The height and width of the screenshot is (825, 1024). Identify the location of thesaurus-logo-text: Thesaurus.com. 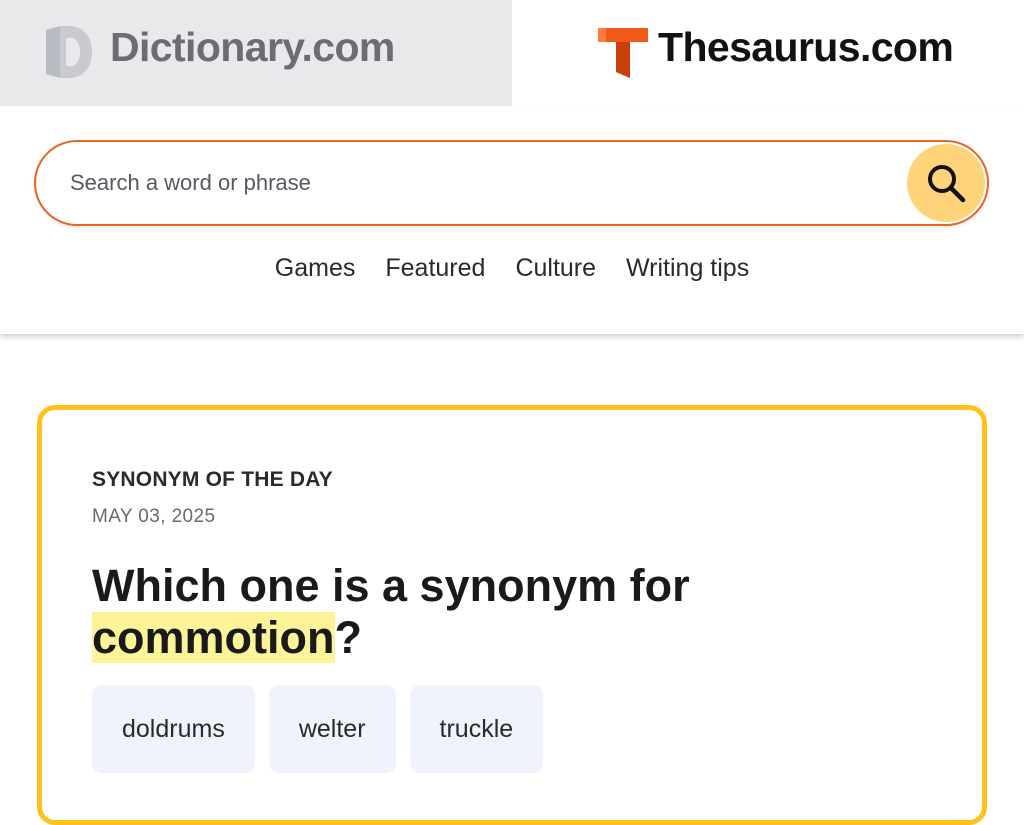
(806, 47).